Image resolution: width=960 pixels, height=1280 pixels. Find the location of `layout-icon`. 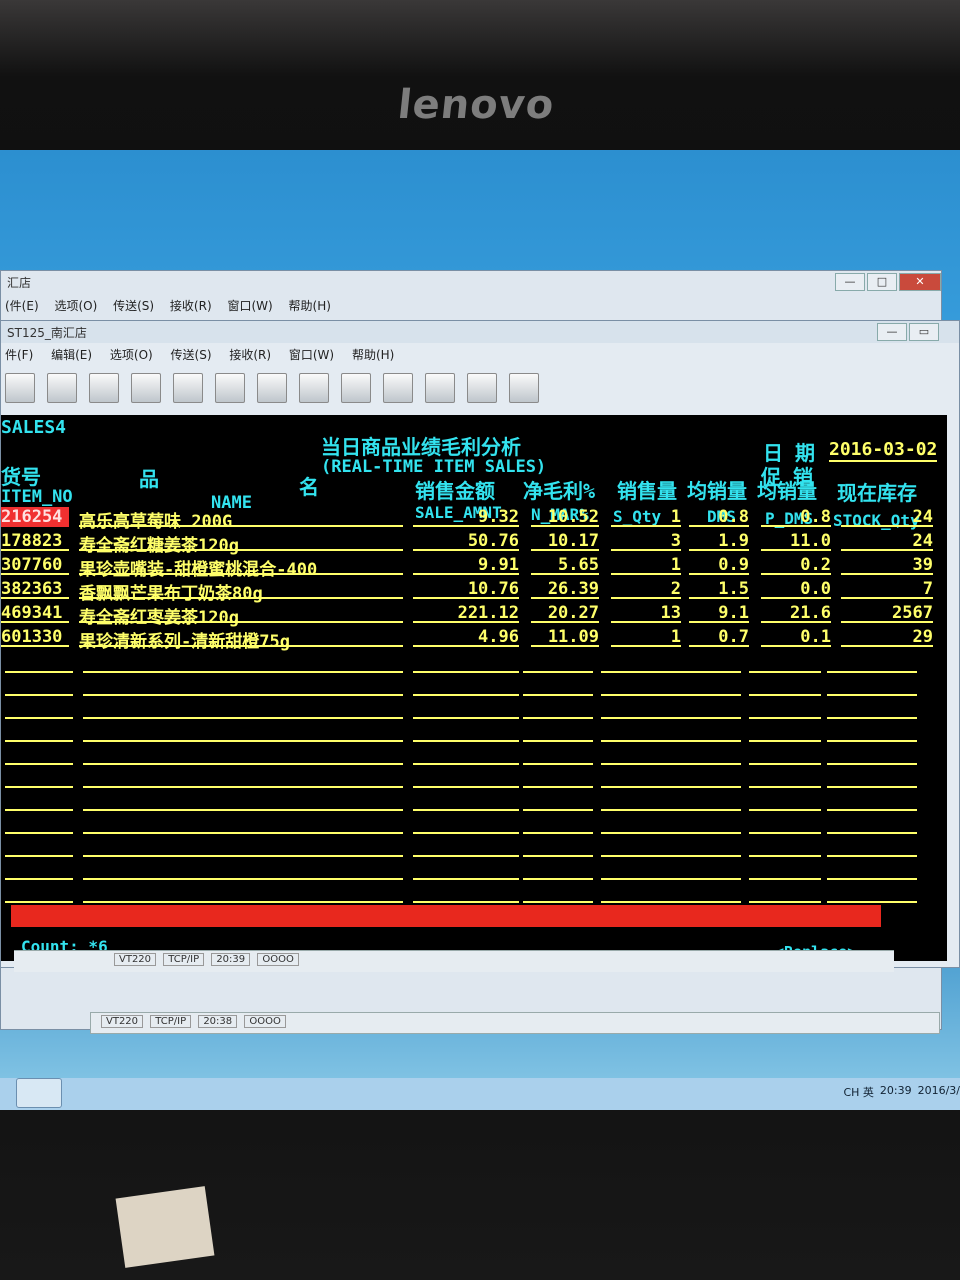

layout-icon is located at coordinates (314, 388).